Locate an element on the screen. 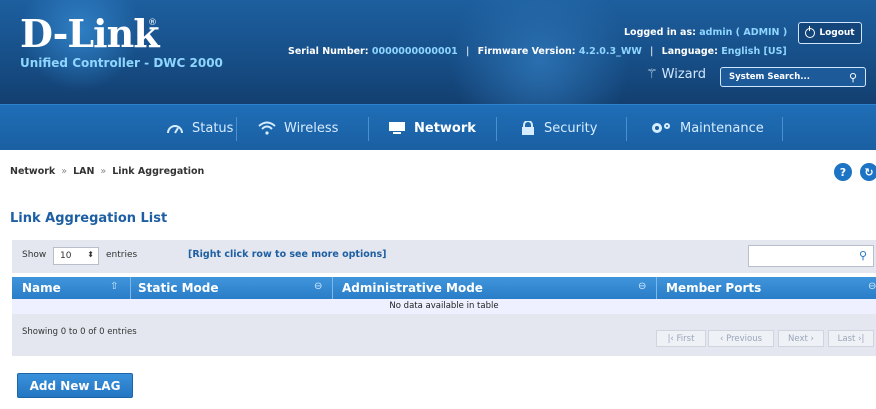 This screenshot has height=409, width=876. system-search-input: System Search... ⚲ is located at coordinates (793, 77).